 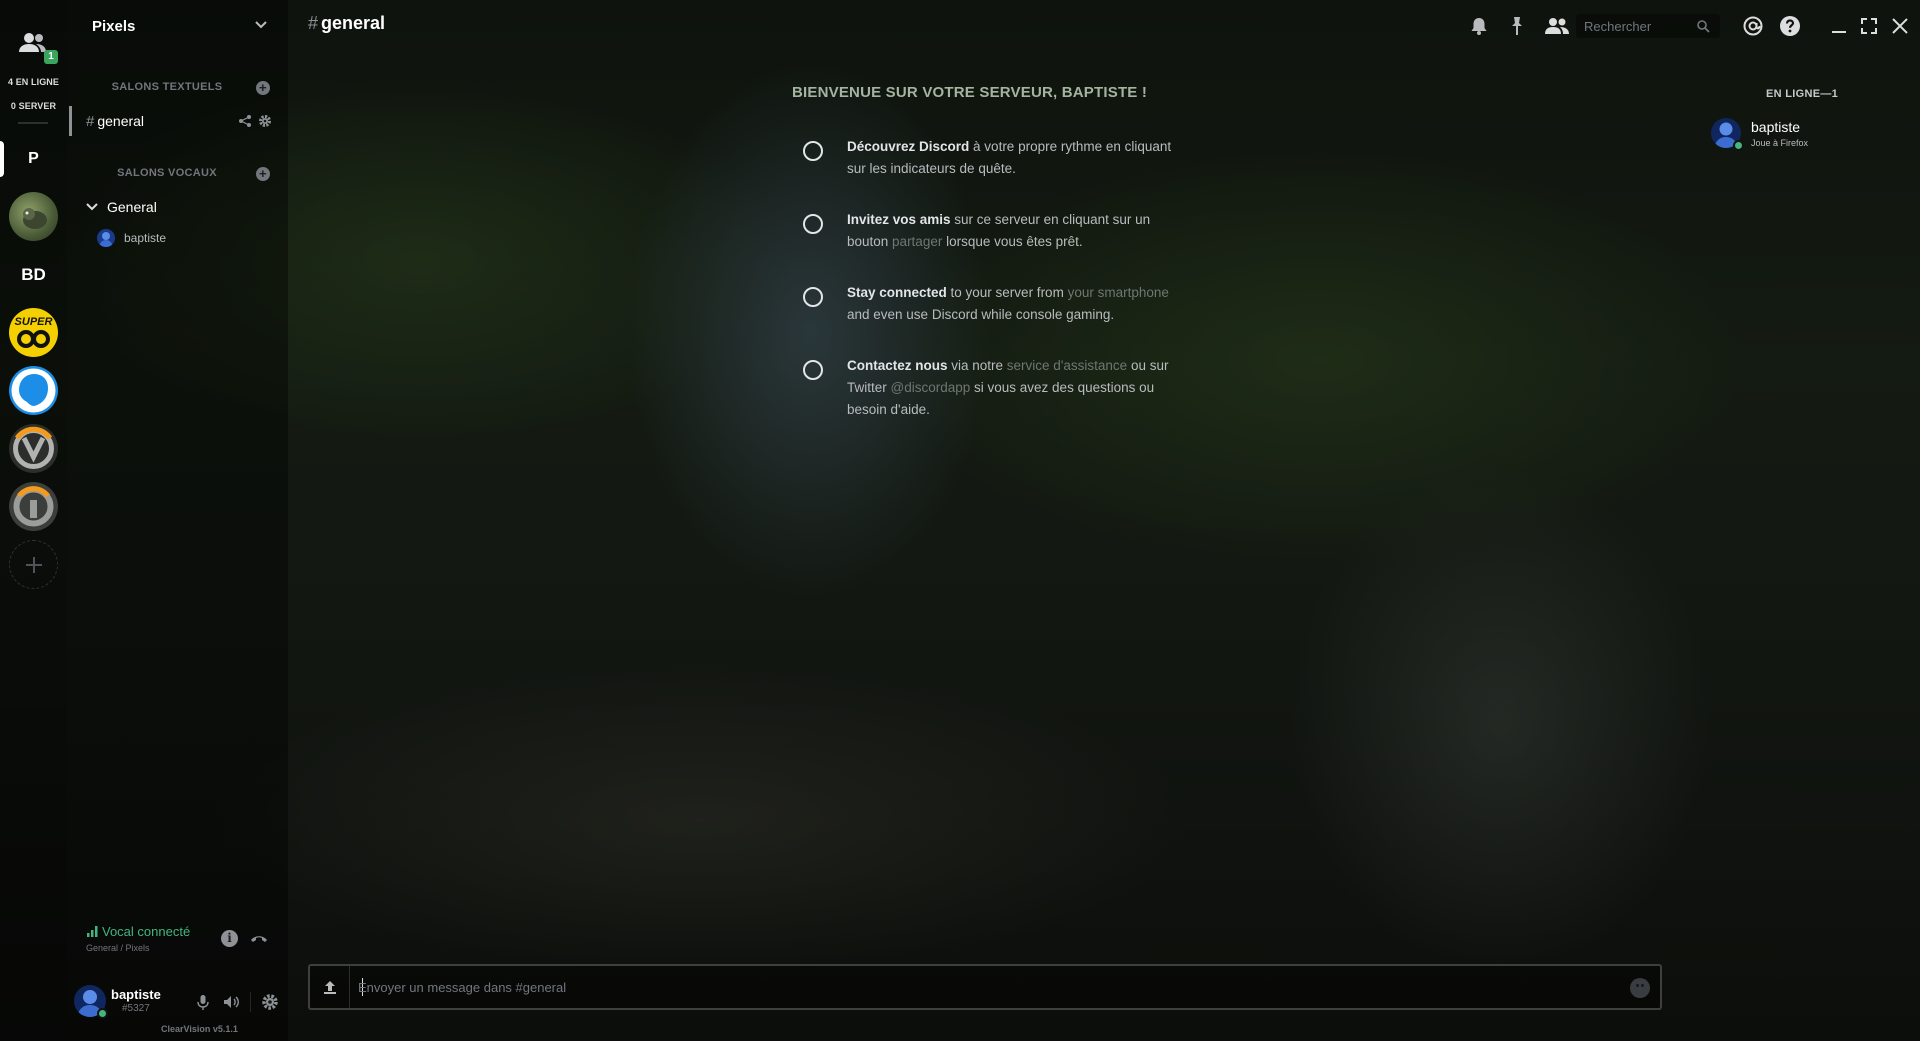 I want to click on search-icon, so click(x=1703, y=26).